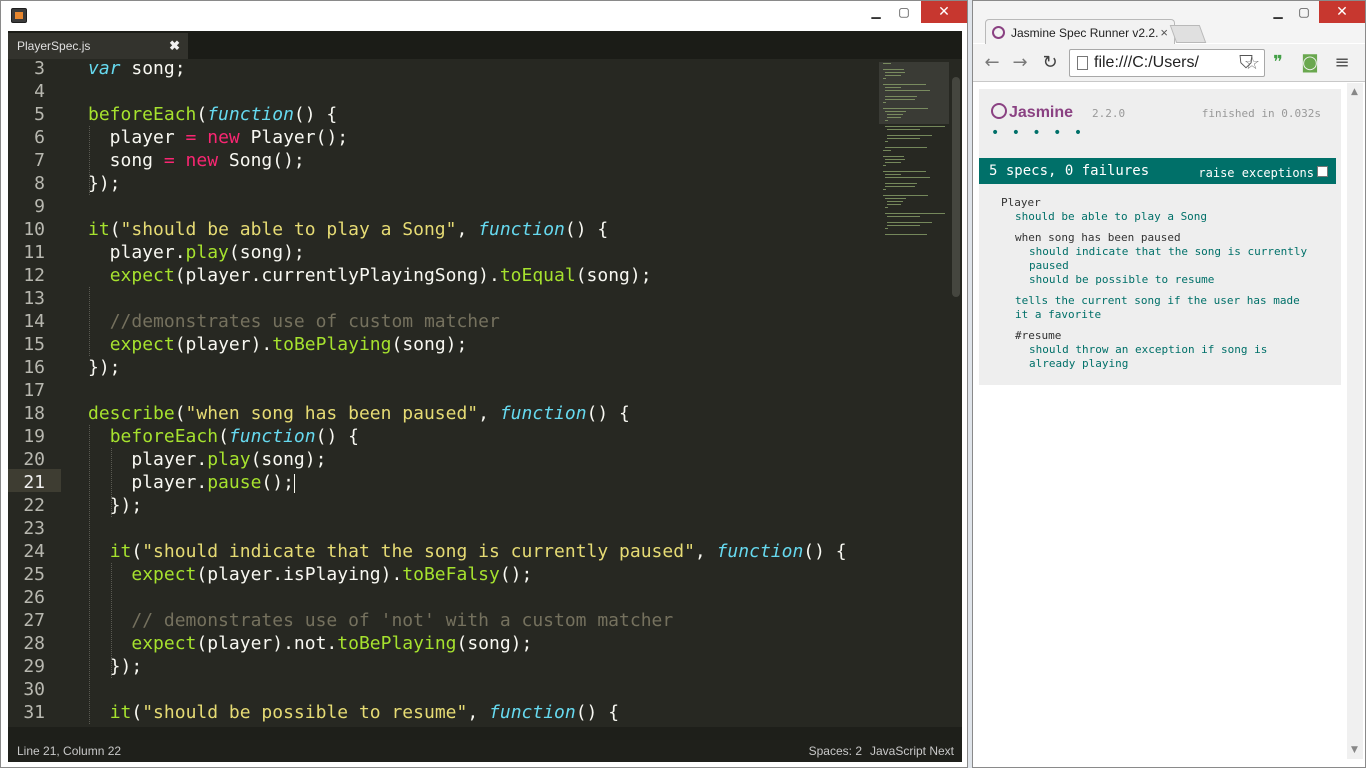 This screenshot has height=768, width=1366. I want to click on code-line: expect(player.isPlaying).toBeFalsy();, so click(310, 574).